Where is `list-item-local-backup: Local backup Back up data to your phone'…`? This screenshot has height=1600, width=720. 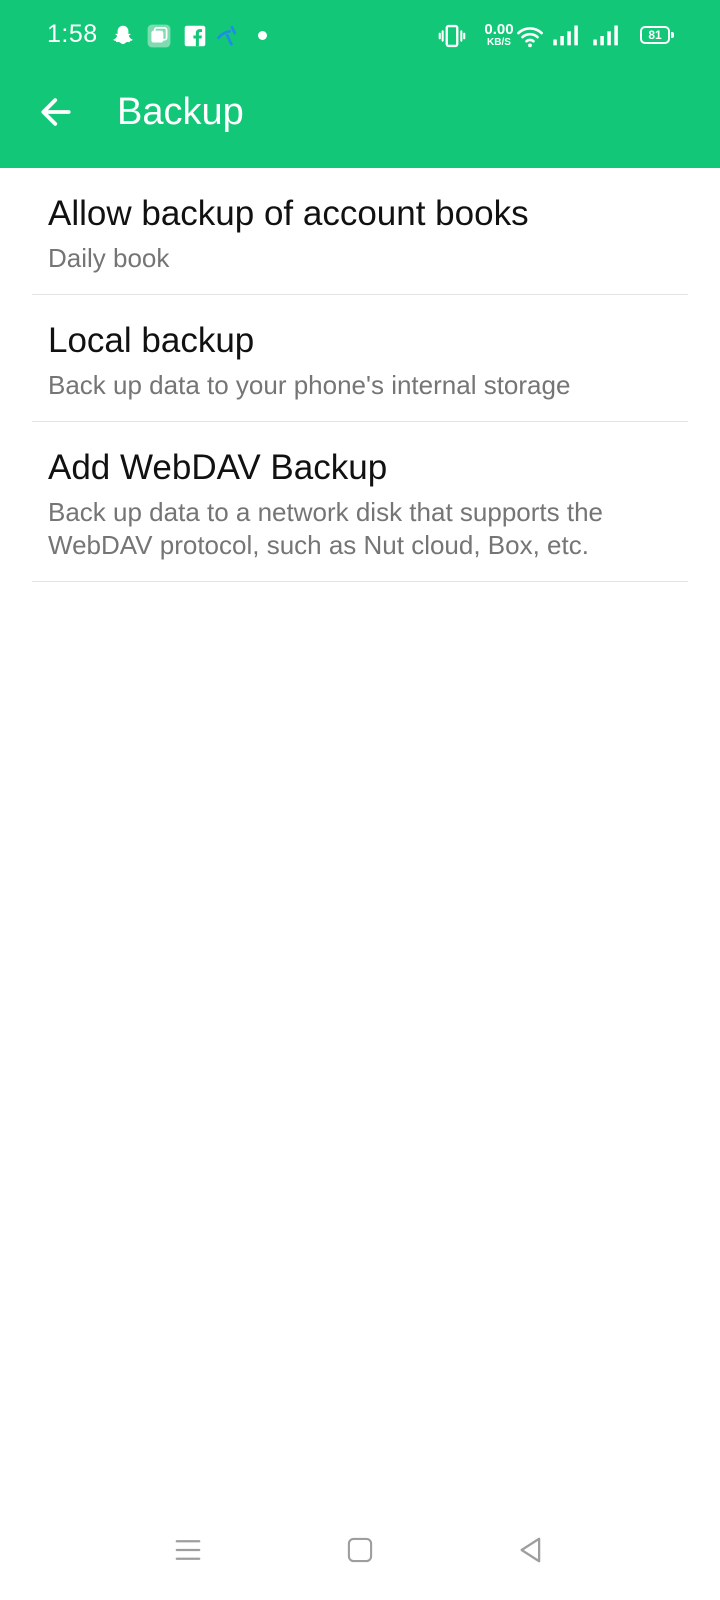
list-item-local-backup: Local backup Back up data to your phone'… is located at coordinates (360, 358).